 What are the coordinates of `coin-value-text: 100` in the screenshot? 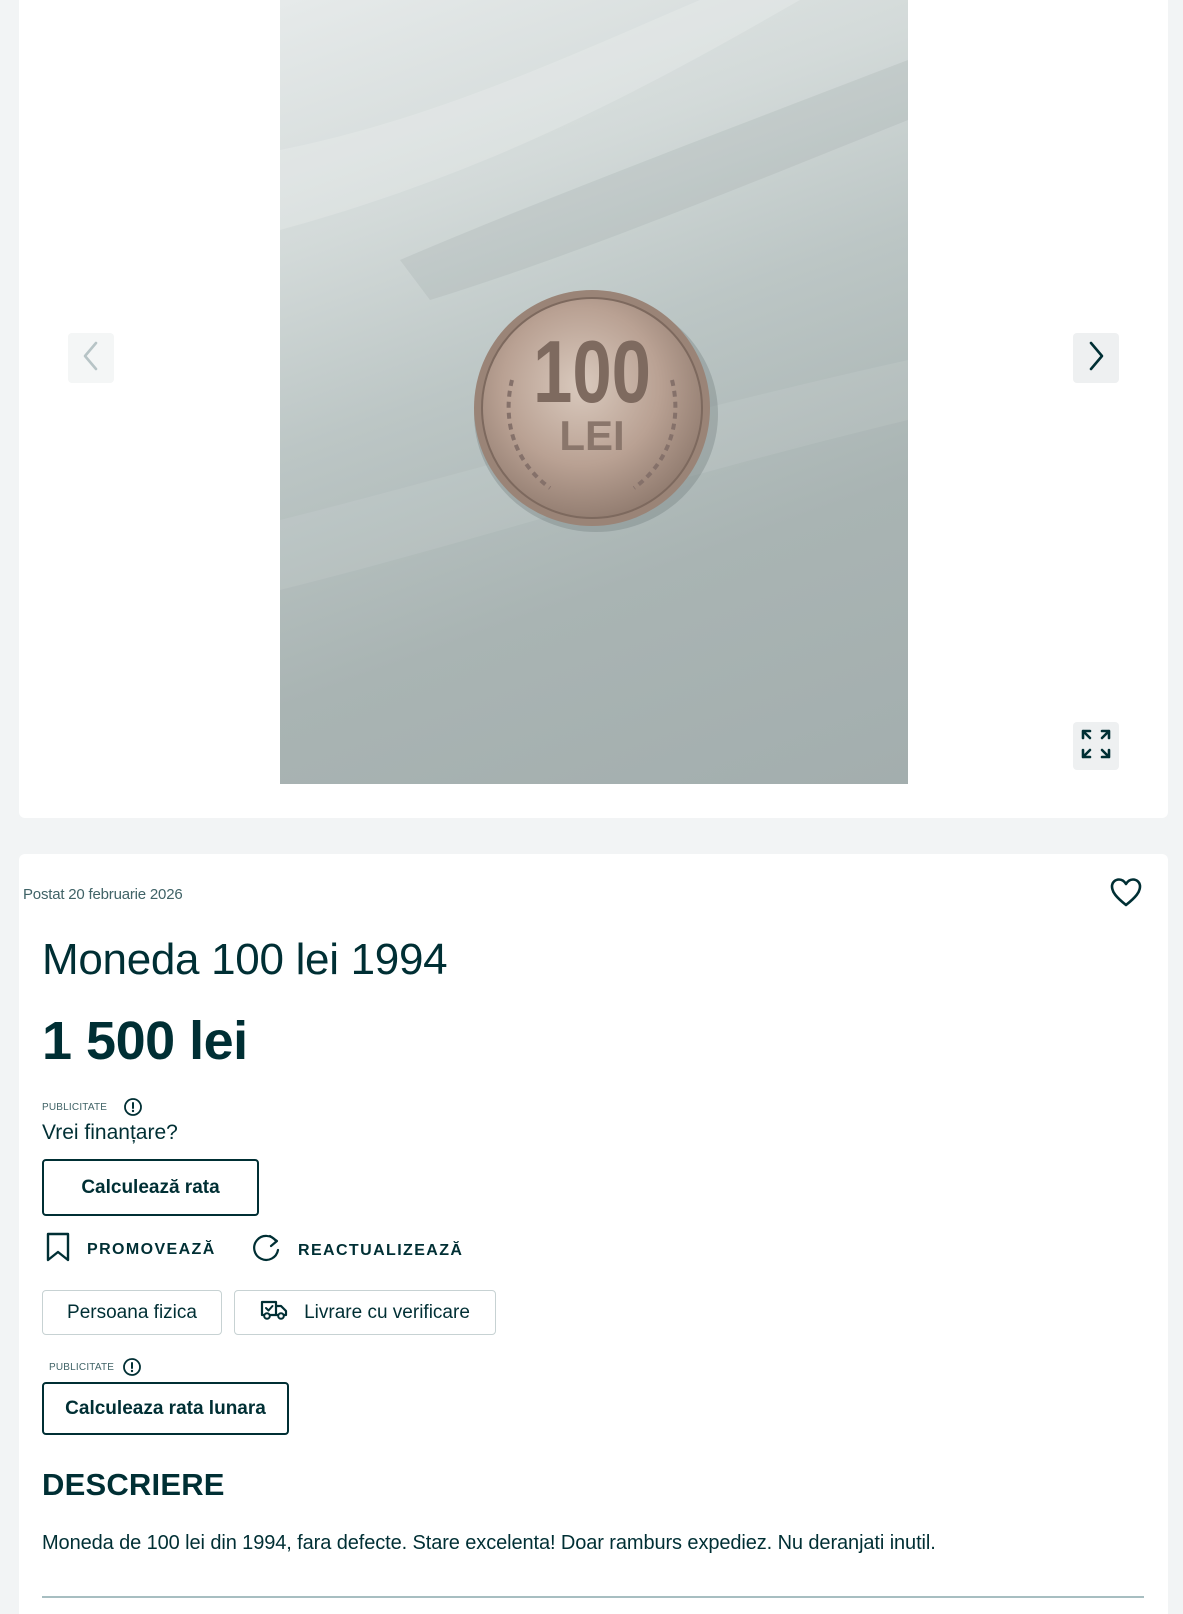 It's located at (592, 371).